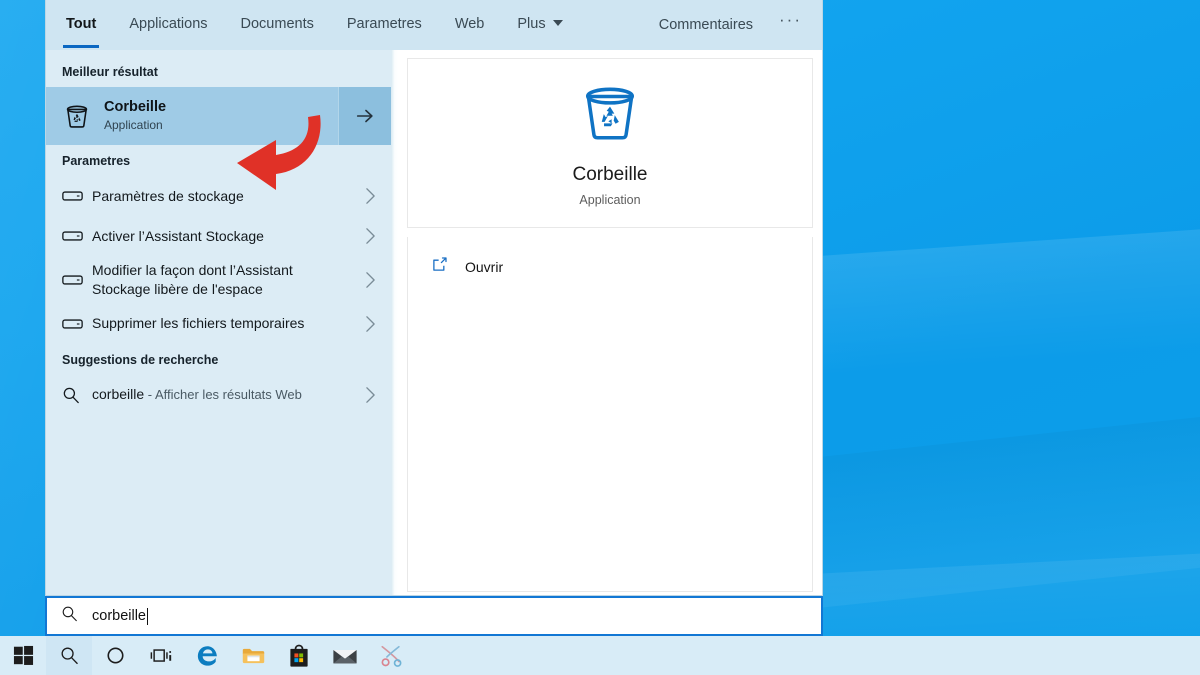  What do you see at coordinates (394, 322) in the screenshot?
I see `pane-divider` at bounding box center [394, 322].